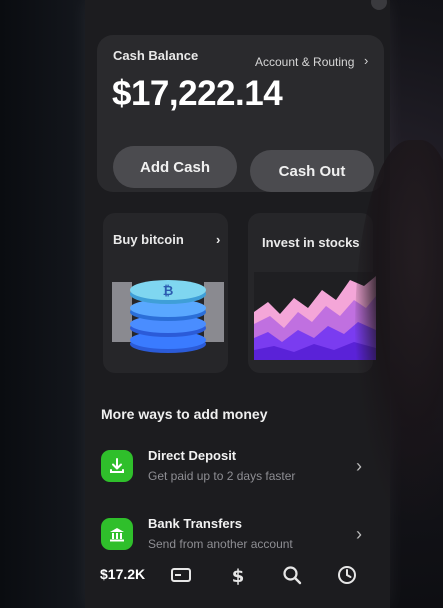 The image size is (443, 608). What do you see at coordinates (184, 414) in the screenshot?
I see `more-ways-title: More ways to add money` at bounding box center [184, 414].